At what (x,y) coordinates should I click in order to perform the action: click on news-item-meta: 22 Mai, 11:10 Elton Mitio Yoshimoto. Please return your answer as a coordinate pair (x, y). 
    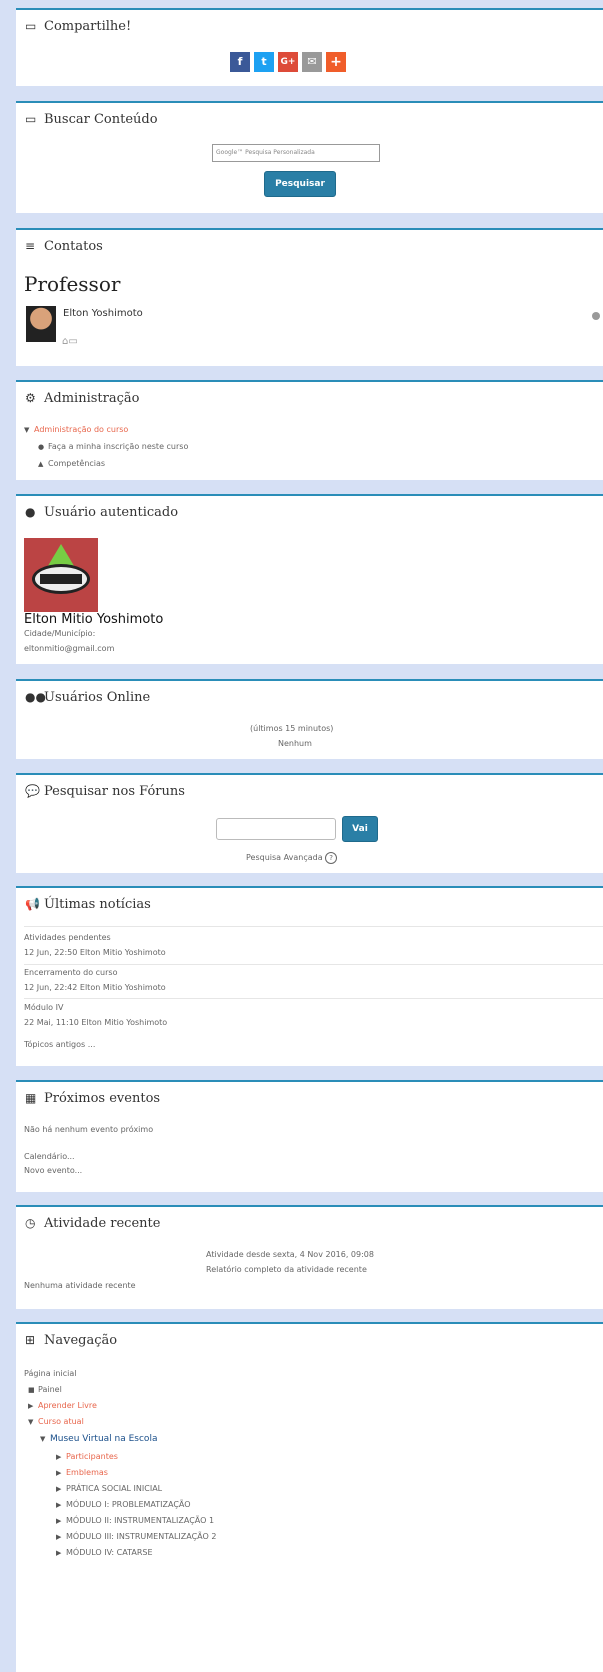
    Looking at the image, I should click on (96, 1022).